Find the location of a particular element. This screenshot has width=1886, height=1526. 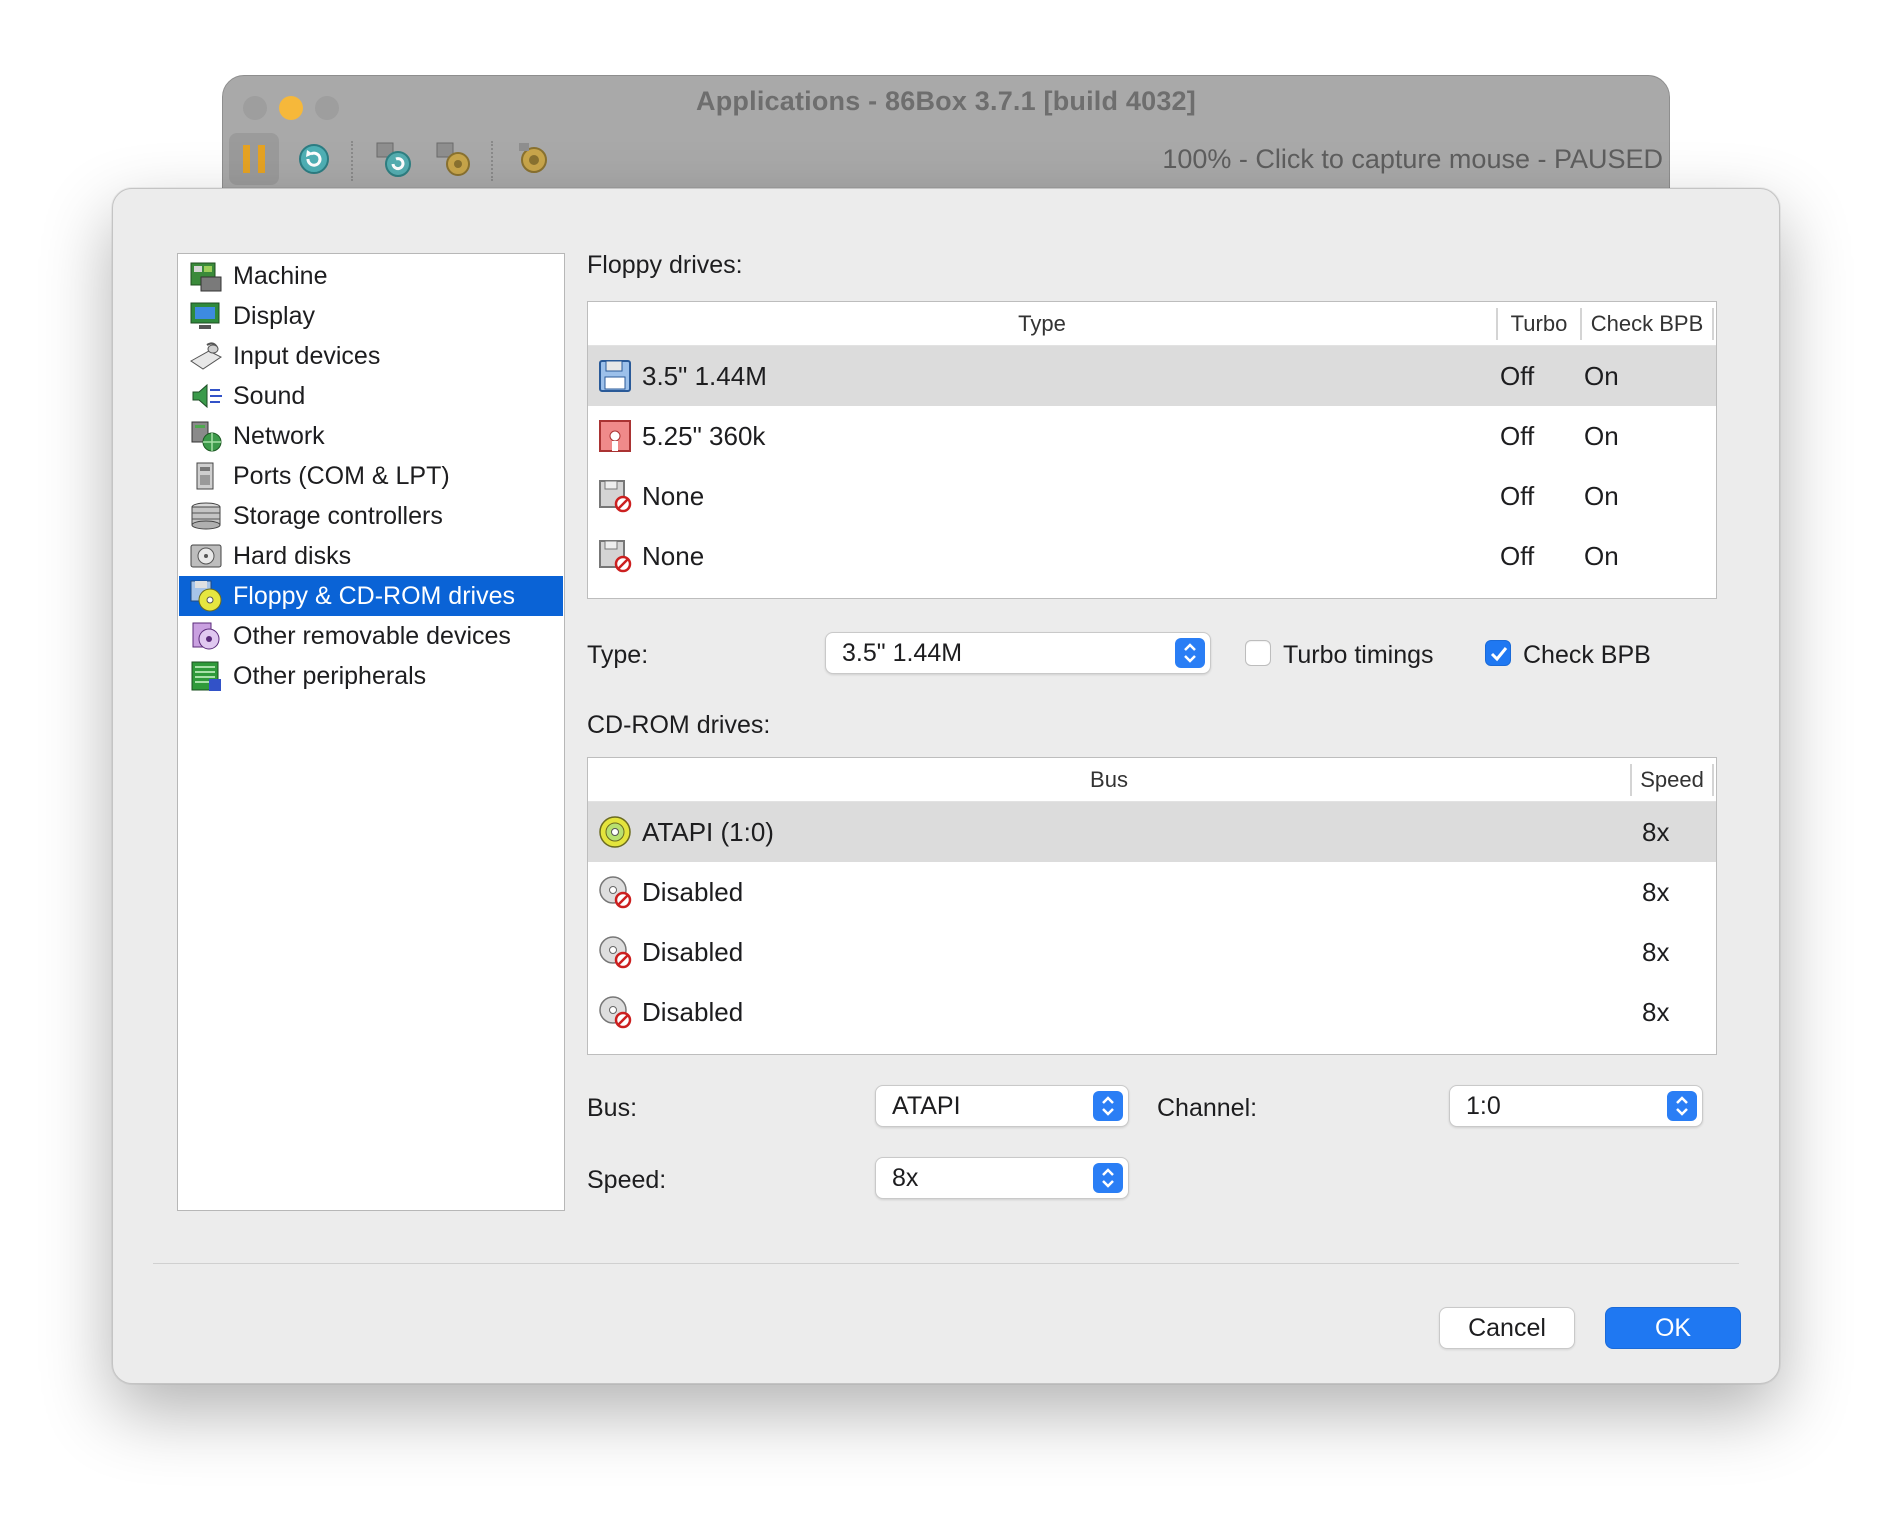

turbo-timings-label: Turbo timings is located at coordinates (1358, 655).